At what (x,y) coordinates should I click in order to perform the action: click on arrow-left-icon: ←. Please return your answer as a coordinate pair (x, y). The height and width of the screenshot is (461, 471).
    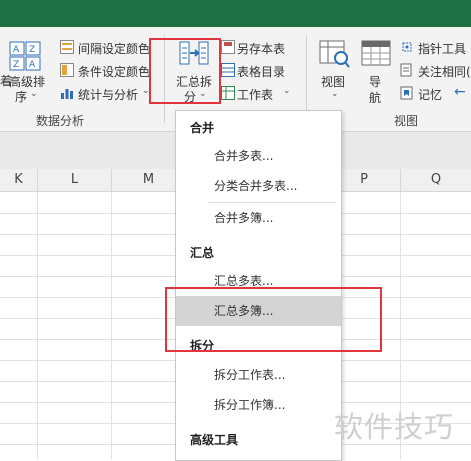
    Looking at the image, I should click on (460, 92).